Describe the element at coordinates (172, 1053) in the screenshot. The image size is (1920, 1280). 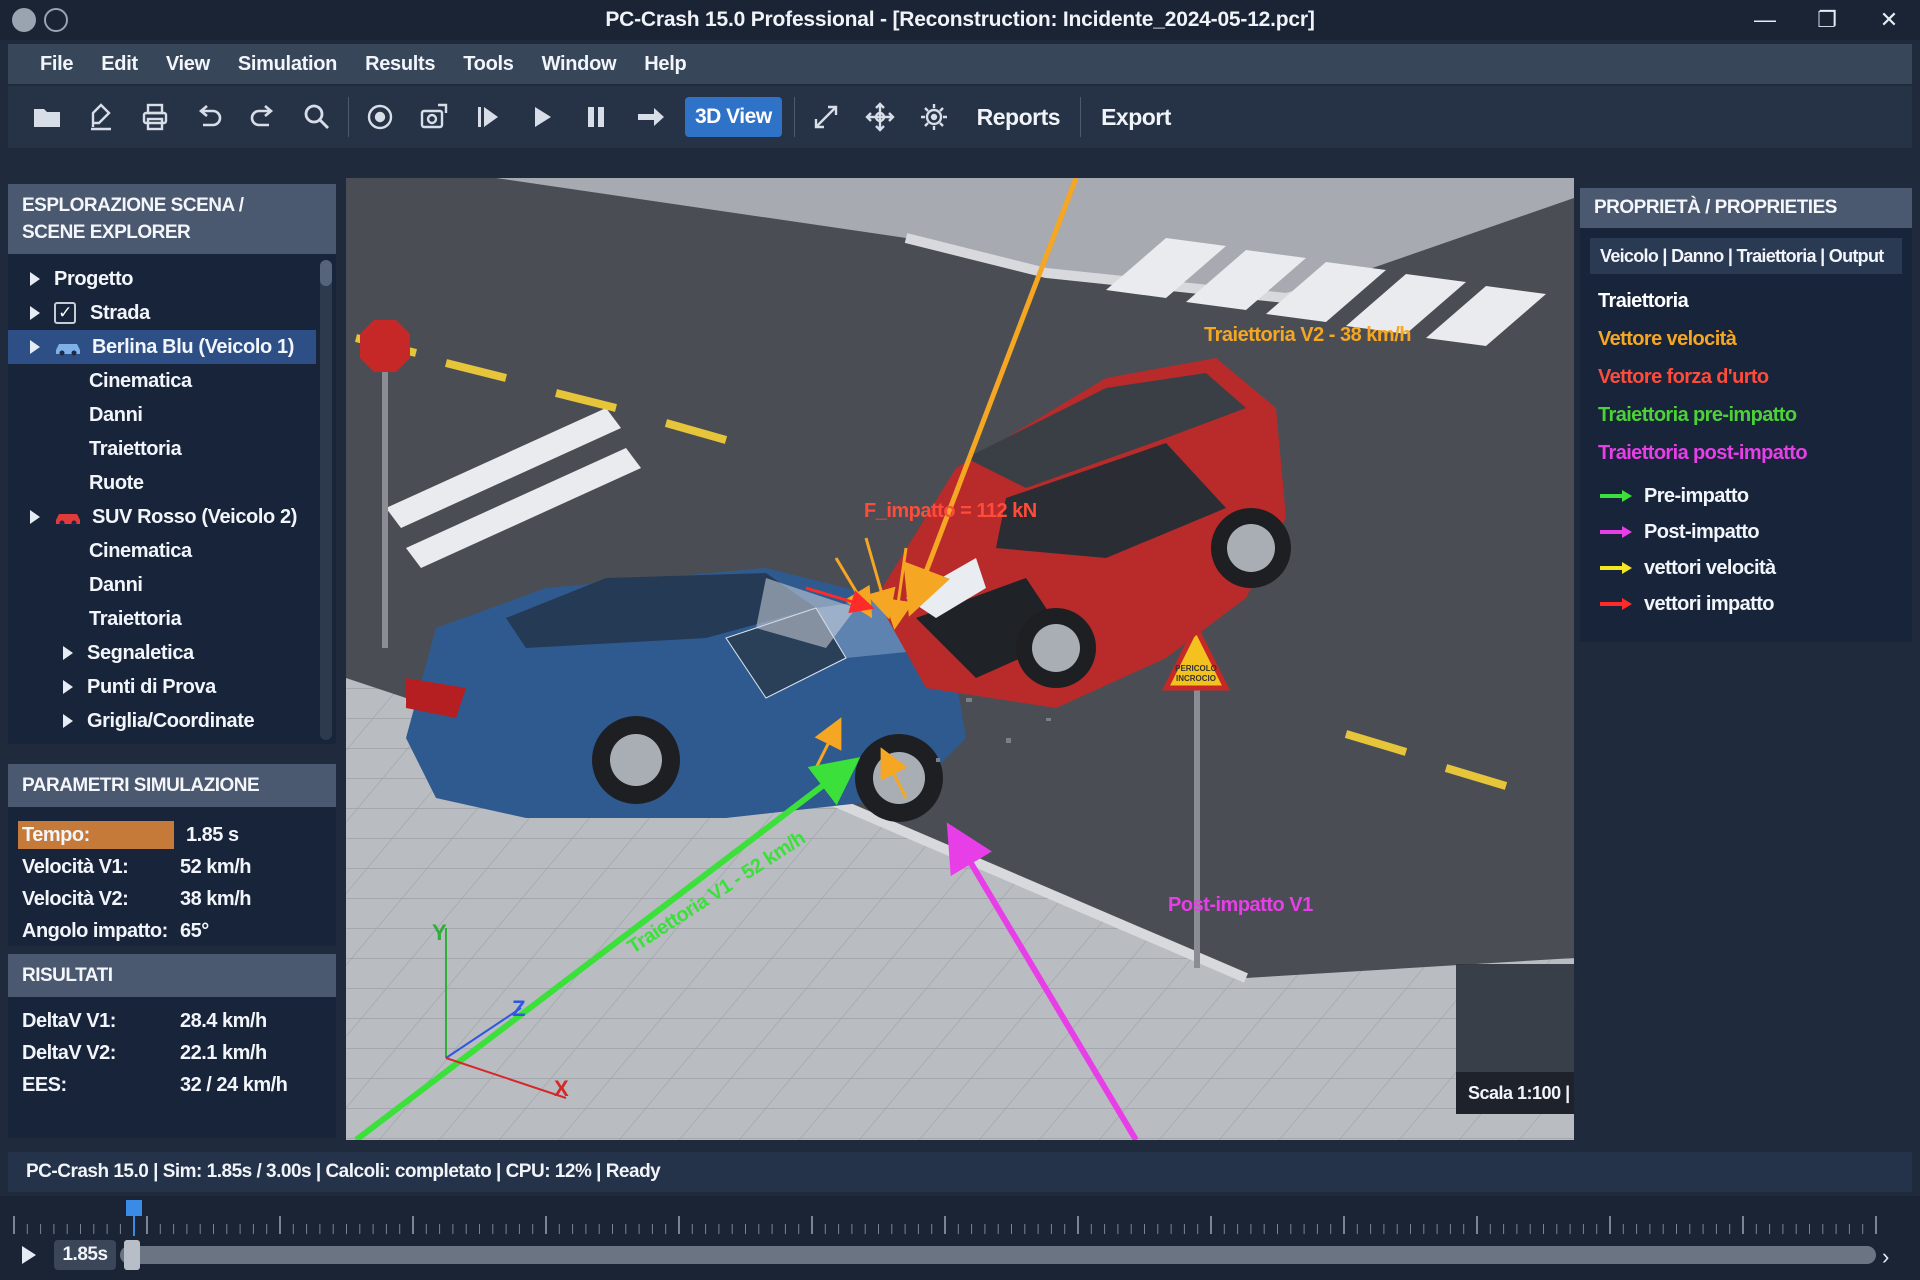
I see `result-row-deltav-v2: DeltaV V2: 22.1 km/h` at that location.